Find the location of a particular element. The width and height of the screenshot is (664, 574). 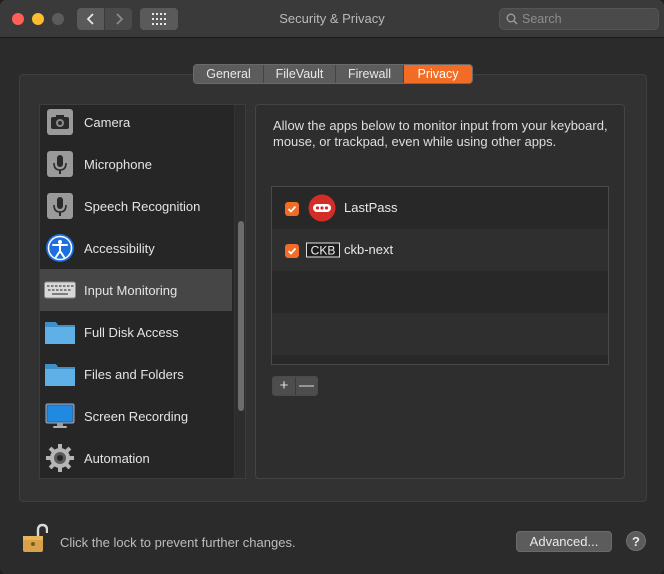

sidebar-item-screen-recording: Screen Recording is located at coordinates (136, 416).